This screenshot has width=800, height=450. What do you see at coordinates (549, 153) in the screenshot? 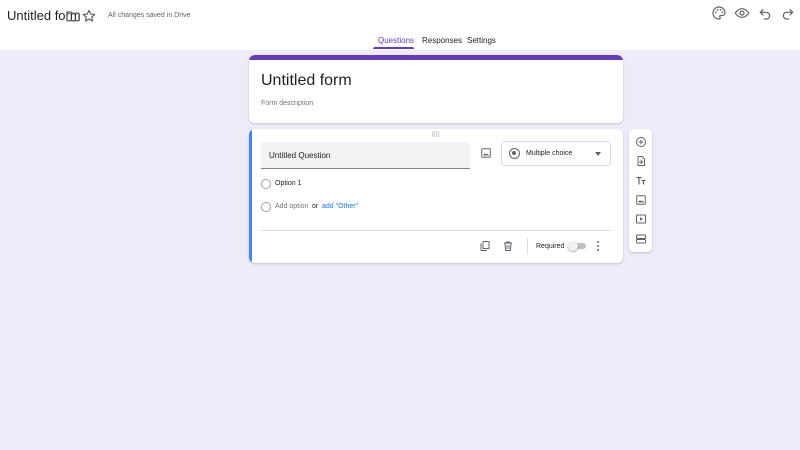
I see `question-type-label: Multiple choice` at bounding box center [549, 153].